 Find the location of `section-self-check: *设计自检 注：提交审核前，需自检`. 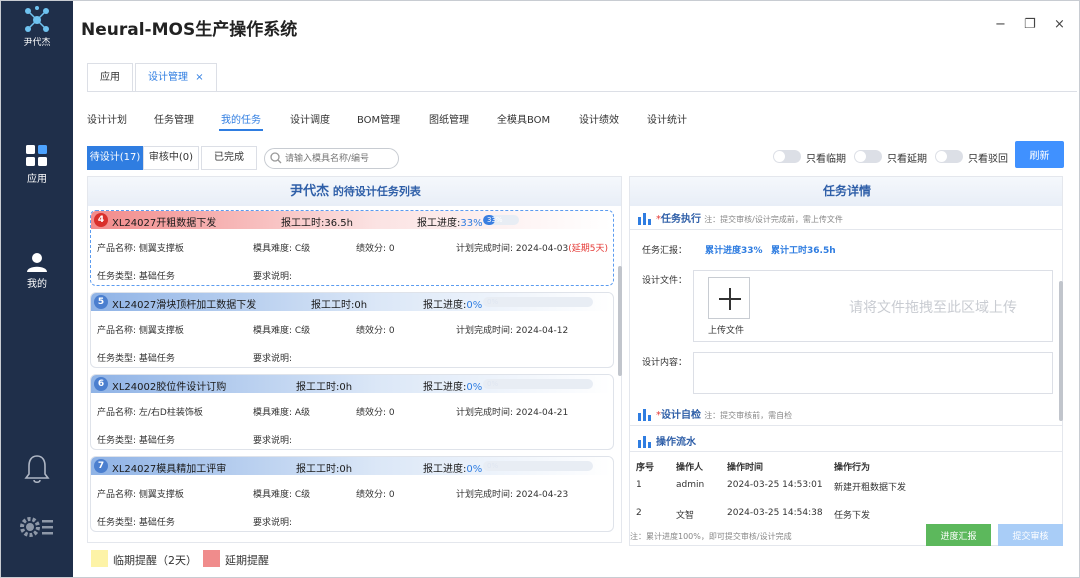

section-self-check: *设计自检 注：提交审核前，需自检 is located at coordinates (715, 413).